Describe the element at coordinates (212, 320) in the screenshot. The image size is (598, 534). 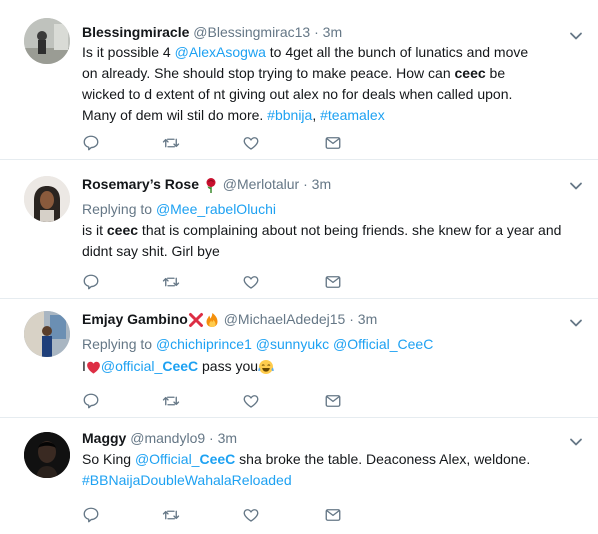
I see `fire-emoji` at that location.